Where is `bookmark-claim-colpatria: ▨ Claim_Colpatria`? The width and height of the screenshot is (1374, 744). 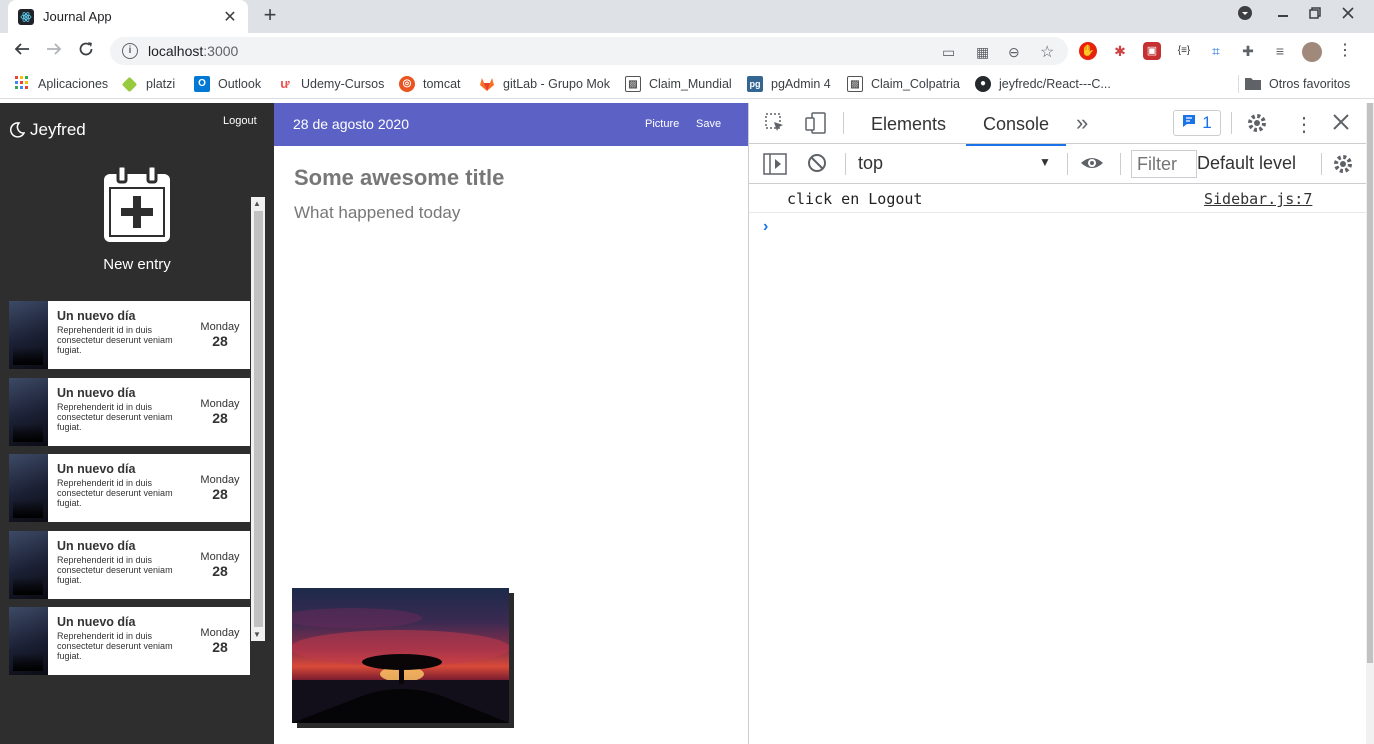
bookmark-claim-colpatria: ▨ Claim_Colpatria is located at coordinates (903, 84).